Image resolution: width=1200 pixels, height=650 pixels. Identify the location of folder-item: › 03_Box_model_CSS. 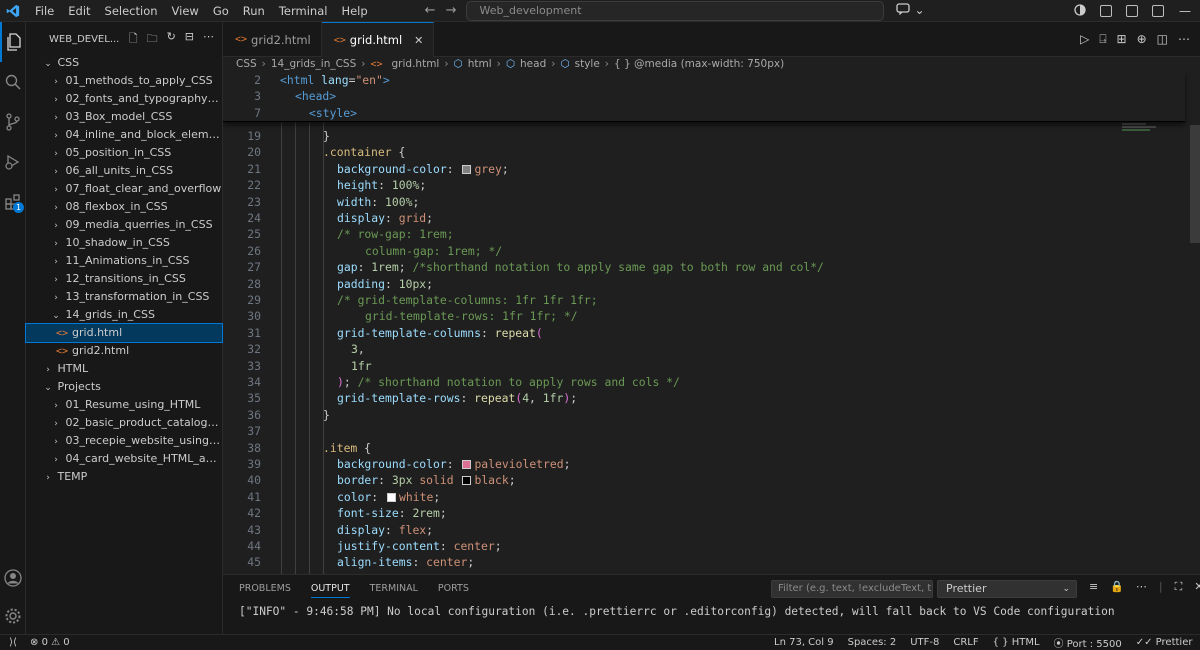
(124, 117).